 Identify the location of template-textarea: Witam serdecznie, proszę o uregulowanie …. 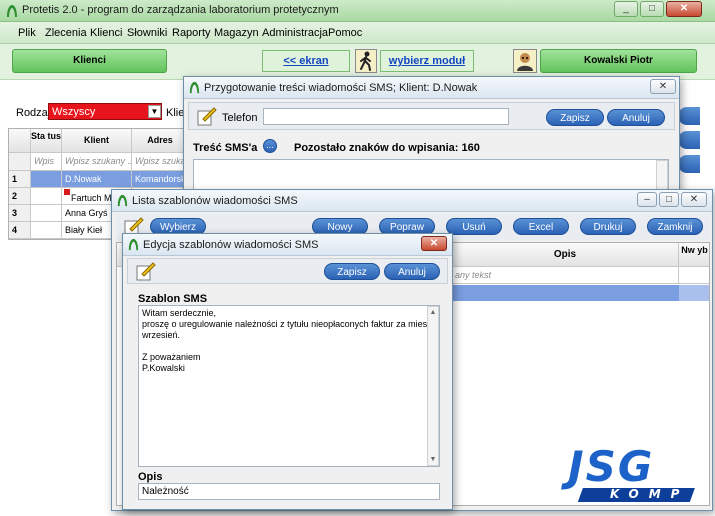
(289, 386).